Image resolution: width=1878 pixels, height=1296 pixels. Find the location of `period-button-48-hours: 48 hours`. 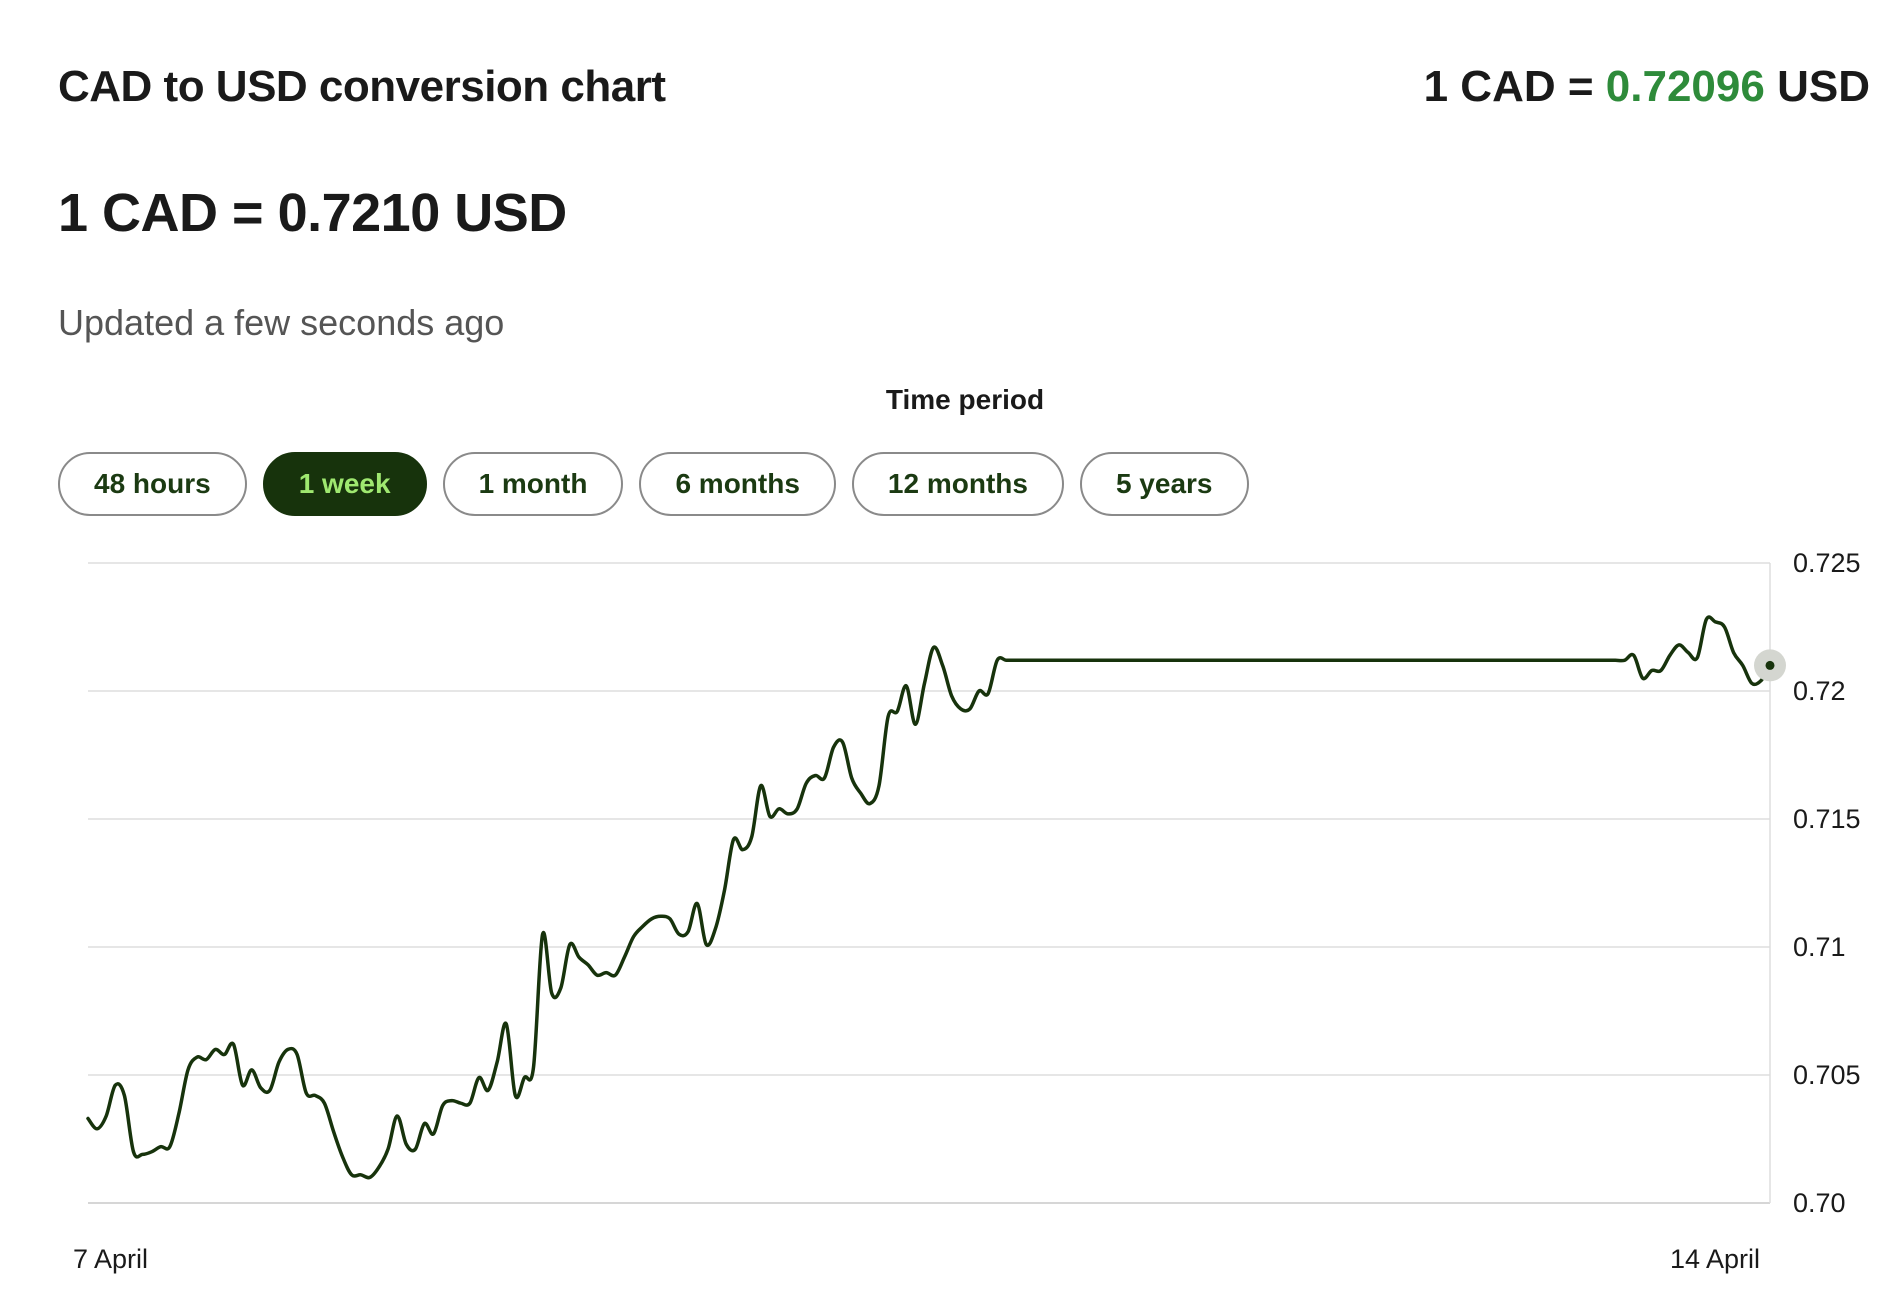

period-button-48-hours: 48 hours is located at coordinates (152, 484).